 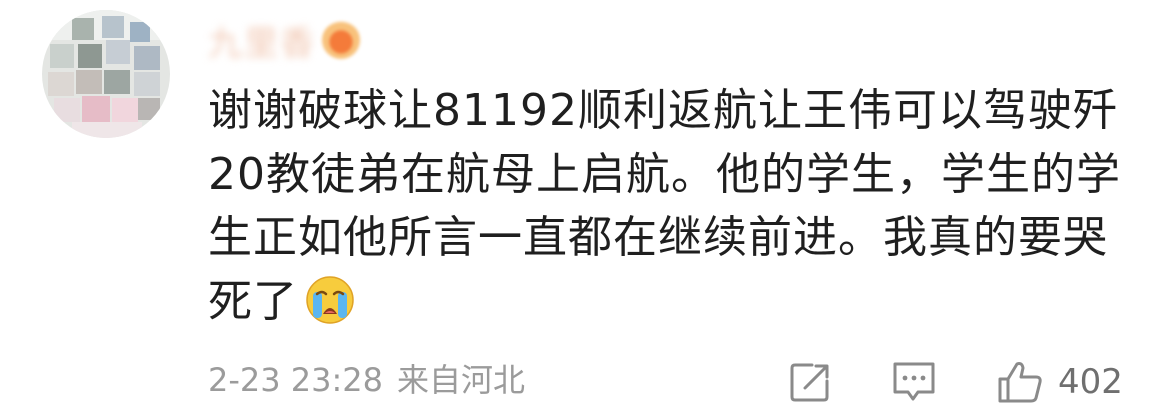 I want to click on comment-button, so click(x=914, y=382).